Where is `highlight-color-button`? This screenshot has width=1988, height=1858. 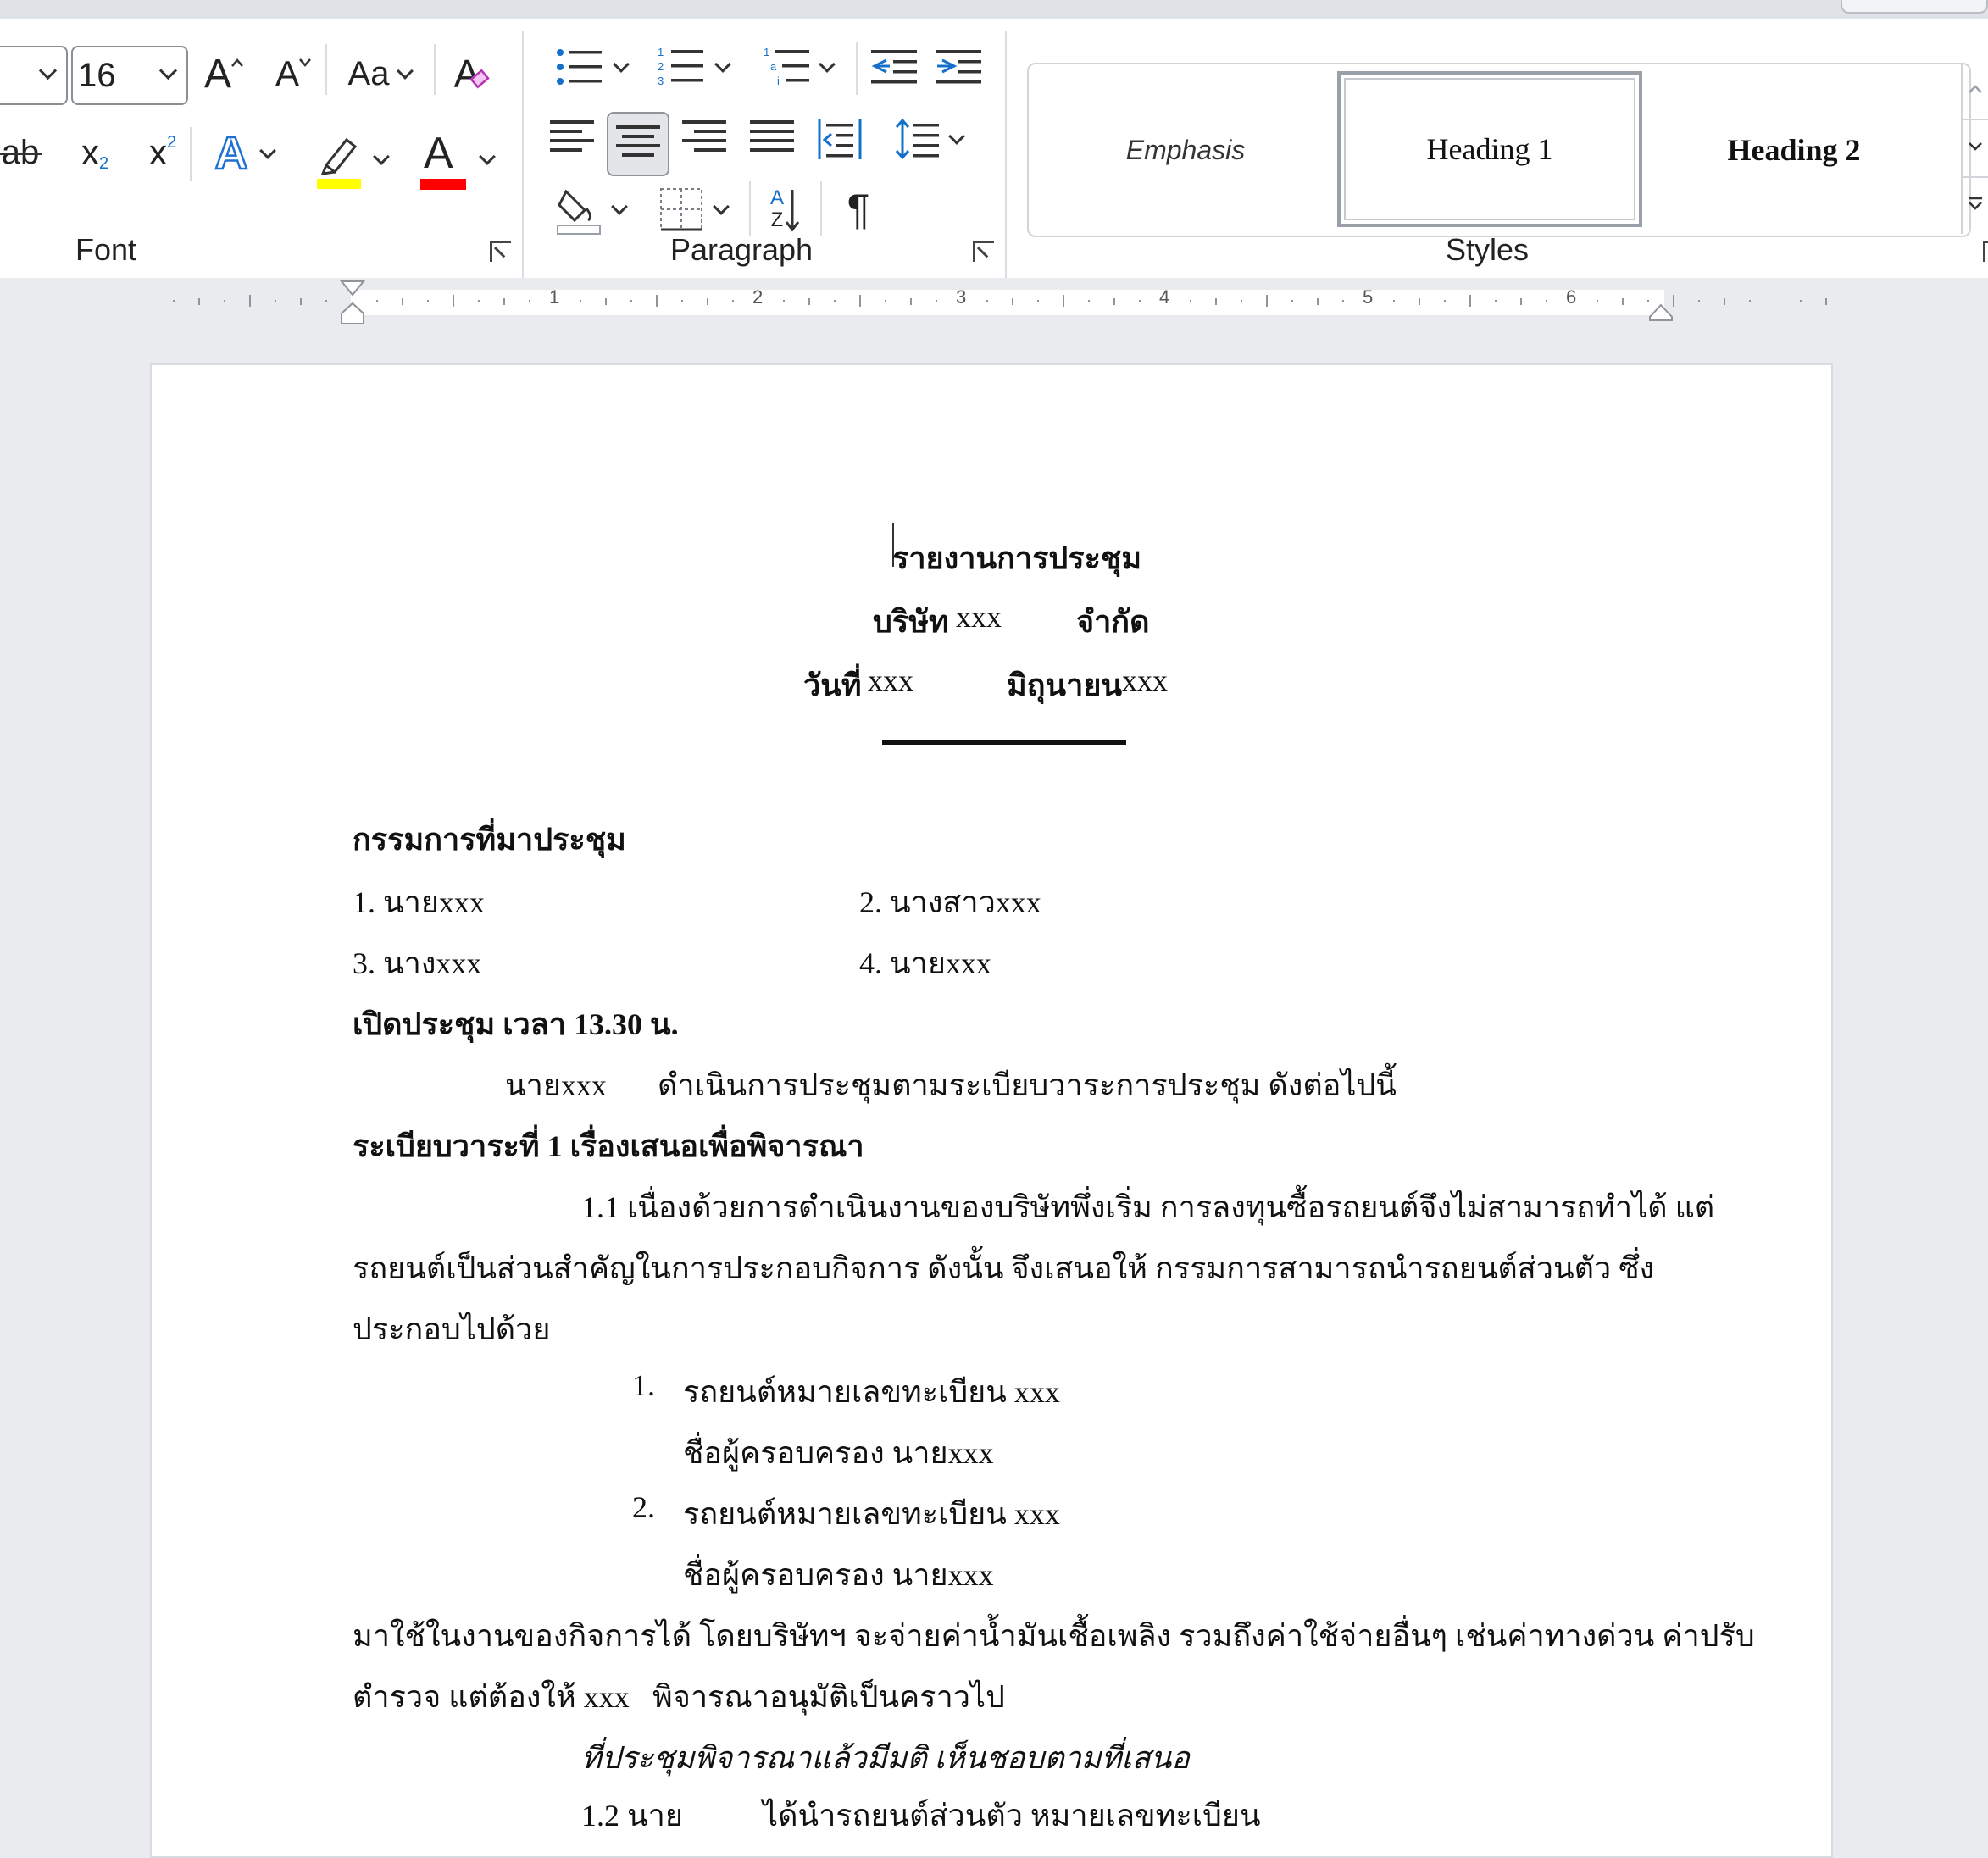 highlight-color-button is located at coordinates (351, 161).